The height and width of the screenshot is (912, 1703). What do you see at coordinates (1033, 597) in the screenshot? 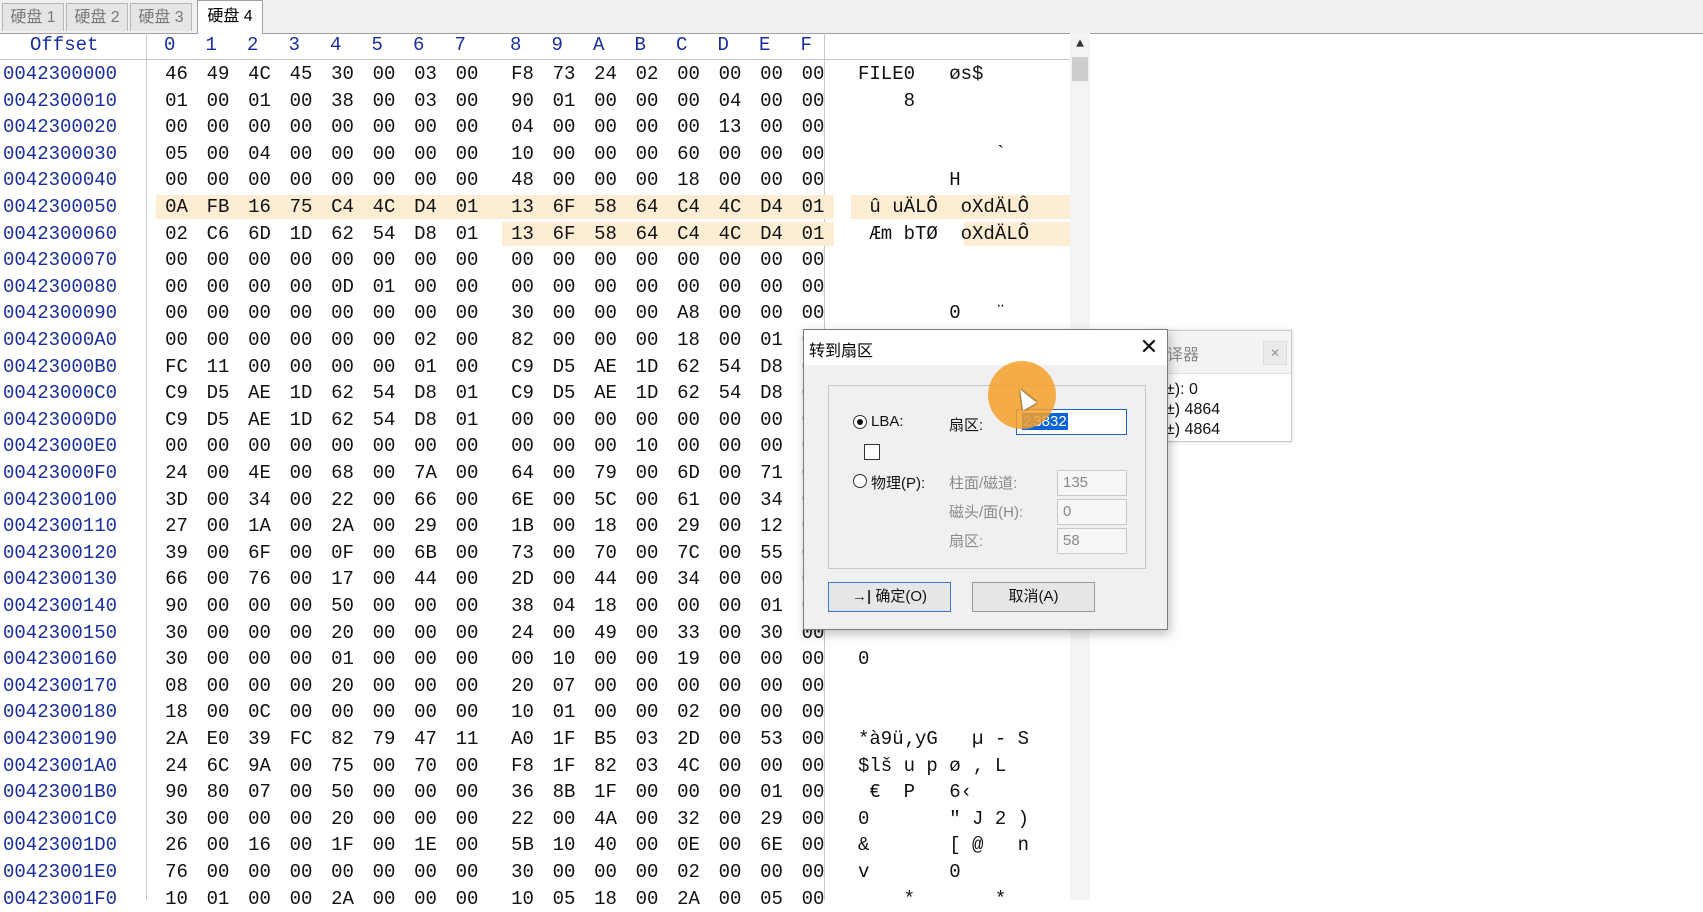
I see `cancel-button: 取消(A)` at bounding box center [1033, 597].